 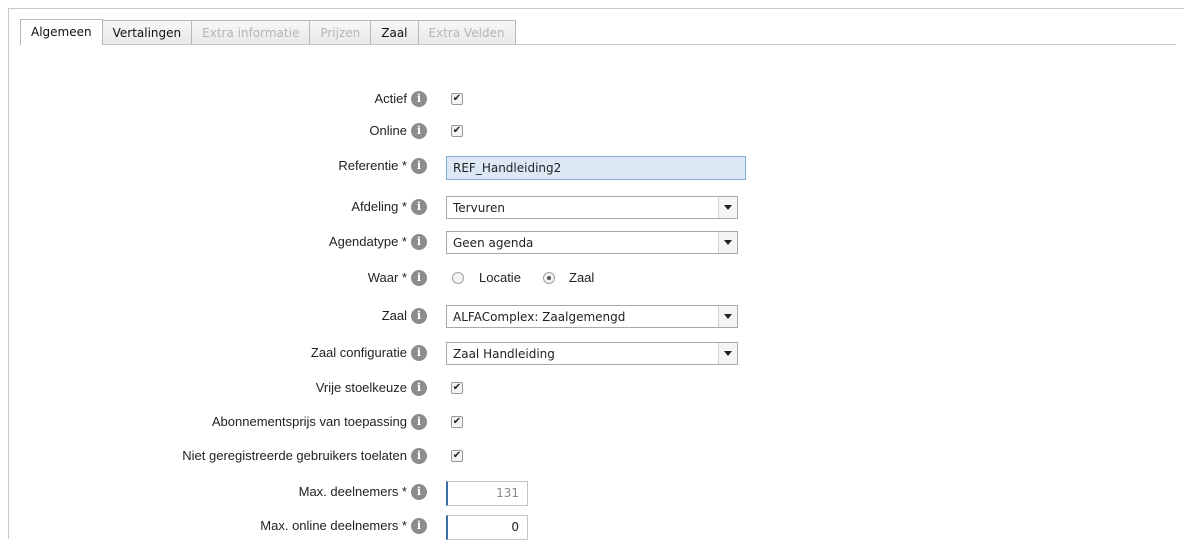 I want to click on afdeling-select: Tervuren, so click(x=592, y=207).